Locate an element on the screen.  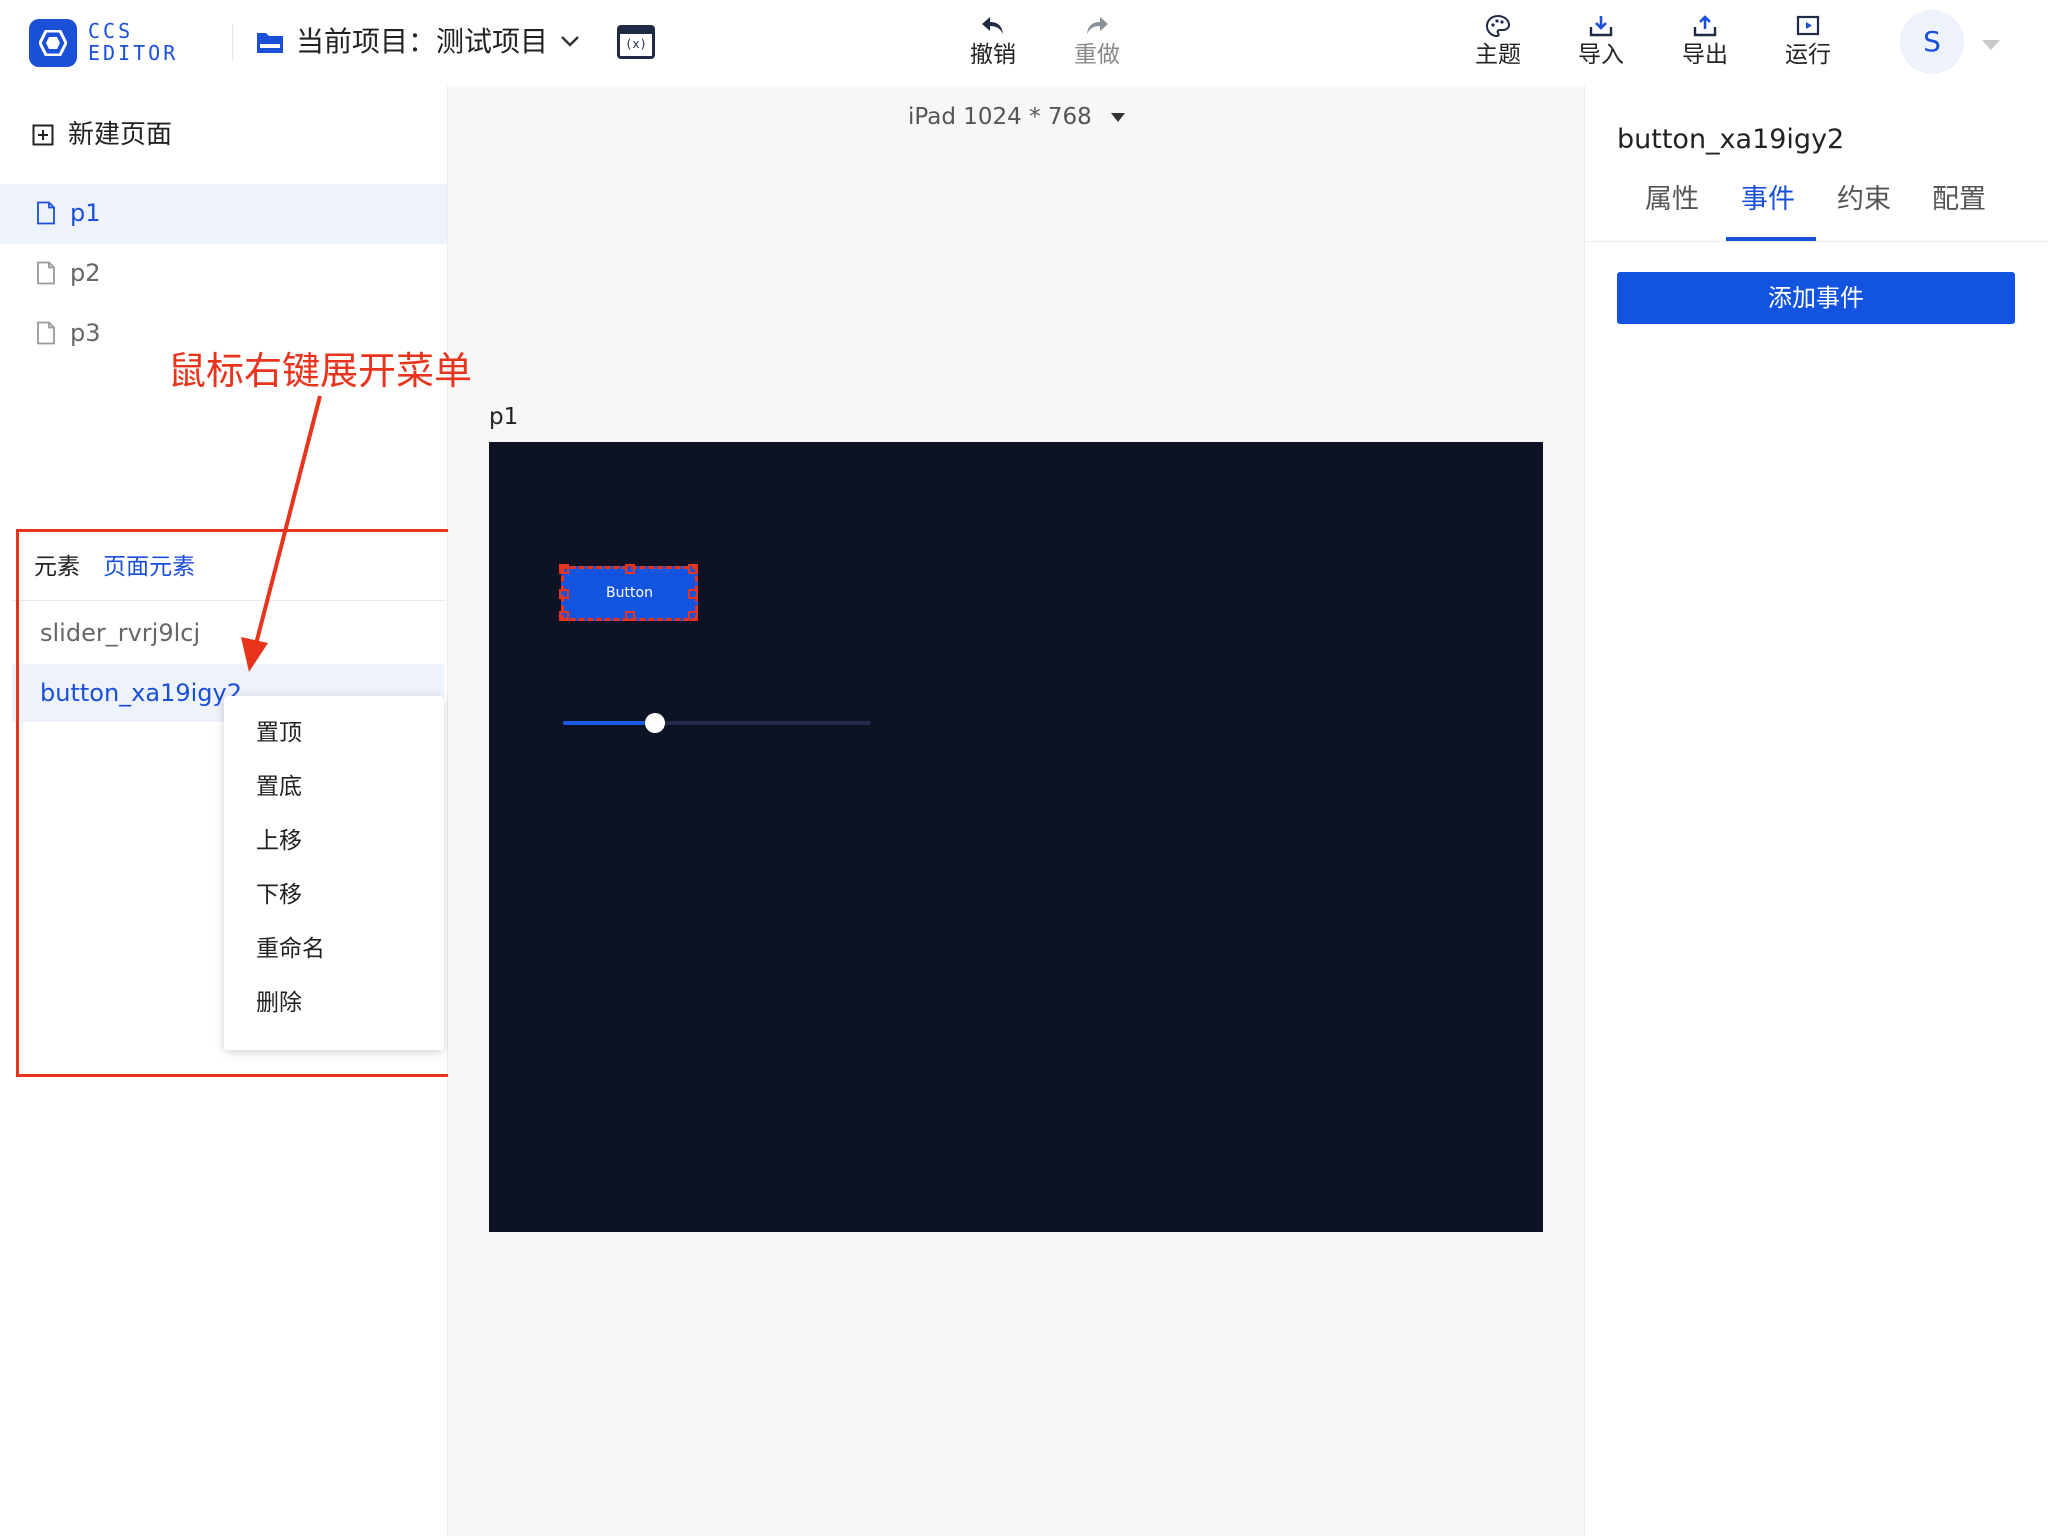
logo-wordmark: CCS EDITOR is located at coordinates (133, 42).